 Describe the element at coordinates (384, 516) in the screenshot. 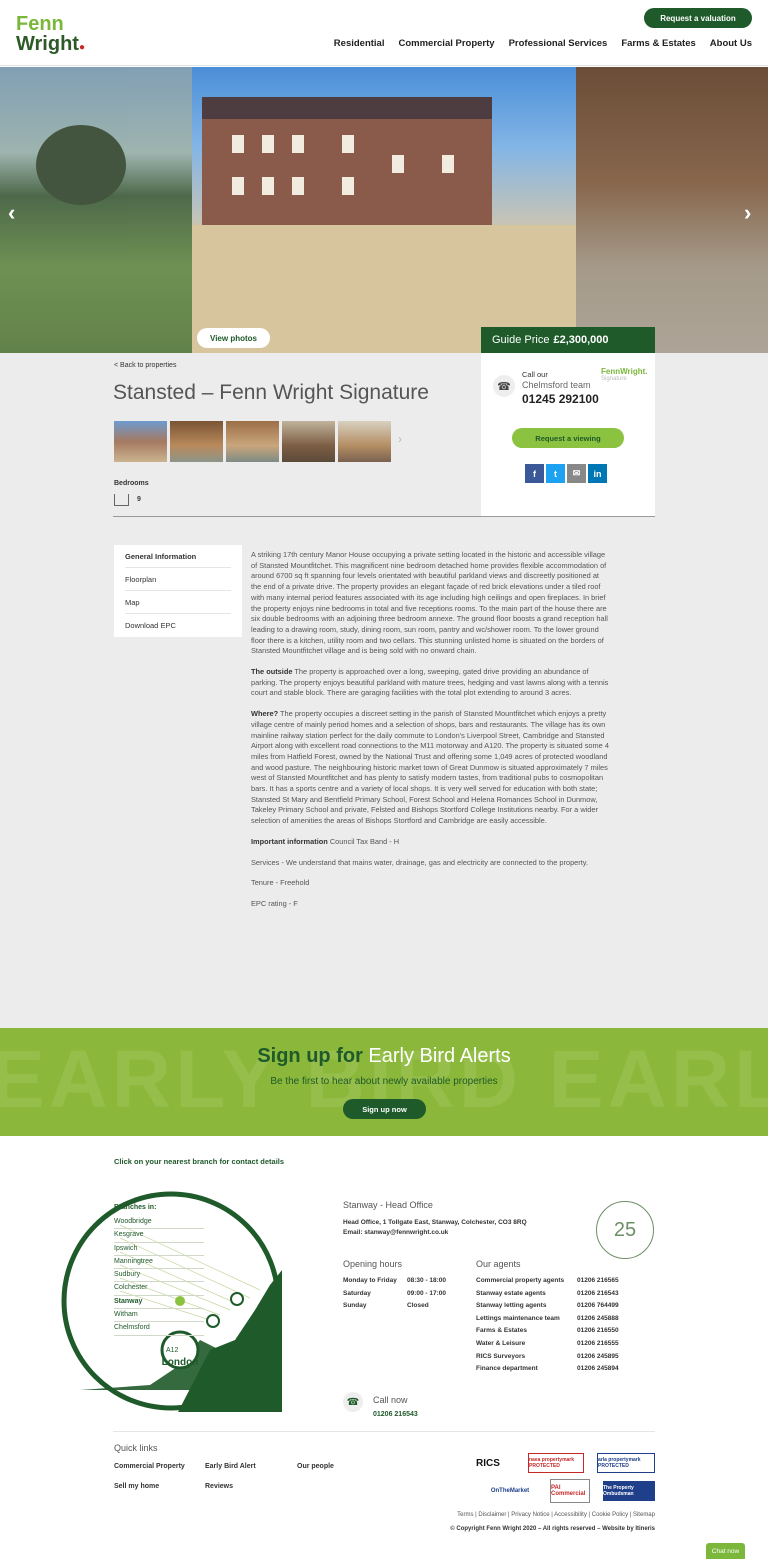

I see `divider` at that location.